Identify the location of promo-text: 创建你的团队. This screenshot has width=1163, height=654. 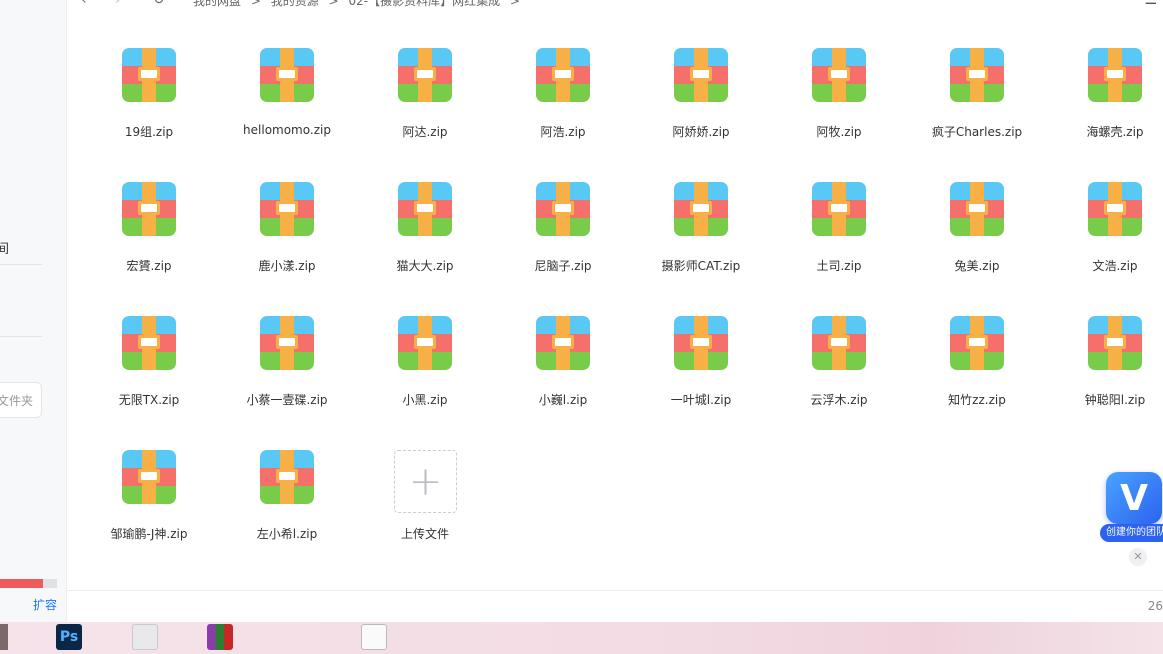
(1131, 533).